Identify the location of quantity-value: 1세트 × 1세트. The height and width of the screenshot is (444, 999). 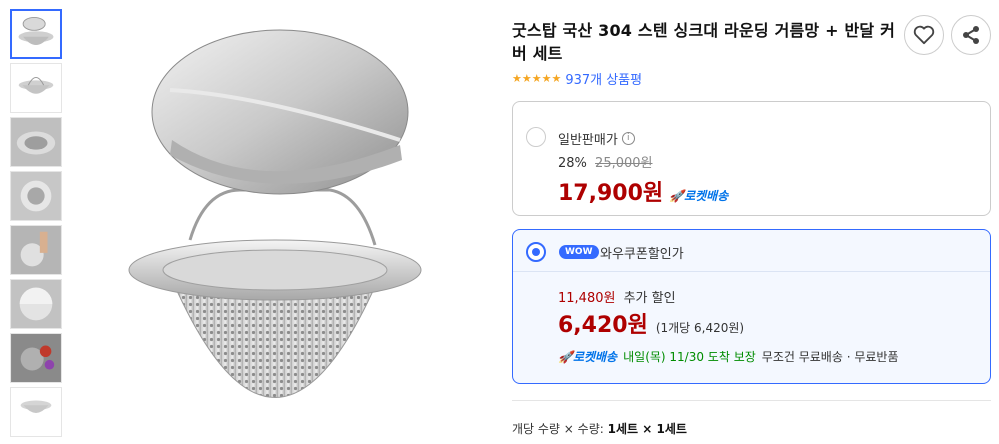
(647, 429).